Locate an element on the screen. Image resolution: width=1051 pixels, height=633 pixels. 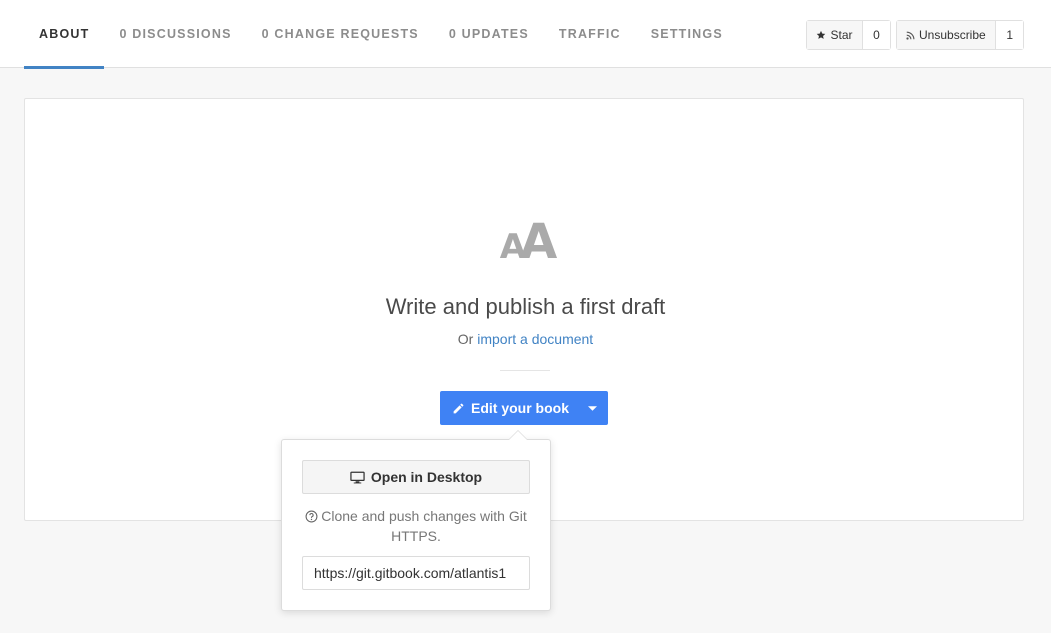
star-count: 0 is located at coordinates (876, 35).